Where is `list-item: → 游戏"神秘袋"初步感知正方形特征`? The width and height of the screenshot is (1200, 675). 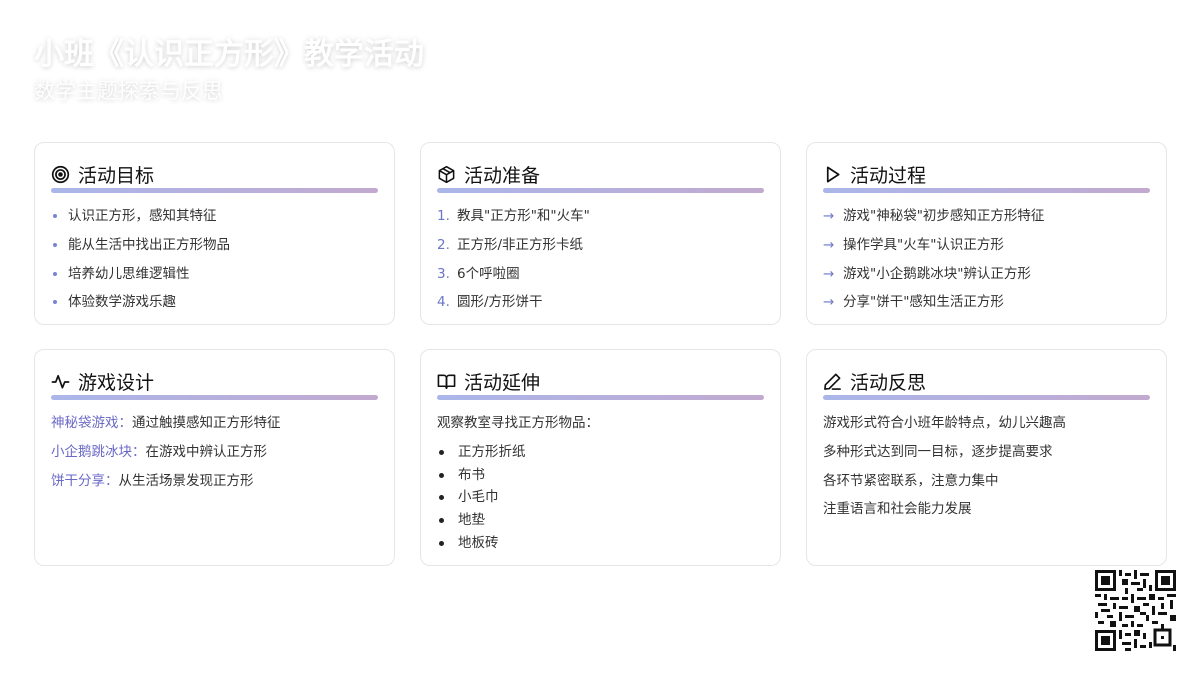
list-item: → 游戏"神秘袋"初步感知正方形特征 is located at coordinates (986, 216).